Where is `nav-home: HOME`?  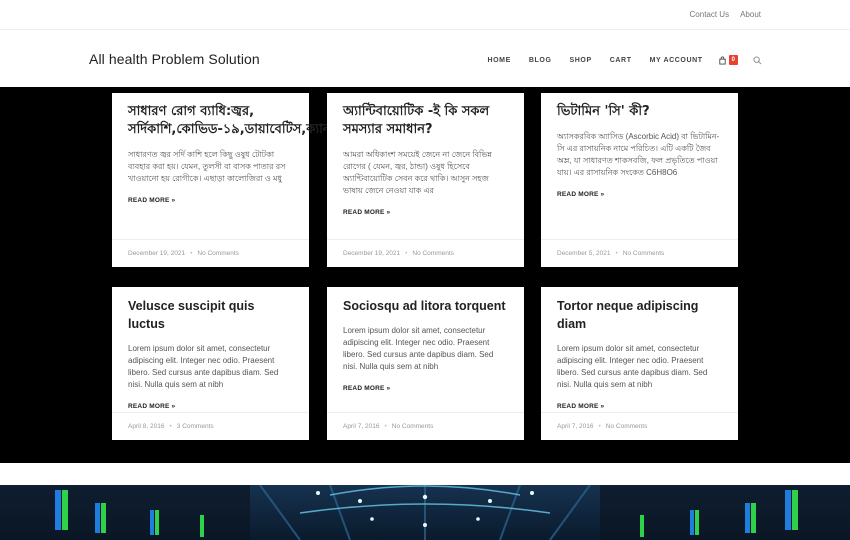 nav-home: HOME is located at coordinates (498, 60).